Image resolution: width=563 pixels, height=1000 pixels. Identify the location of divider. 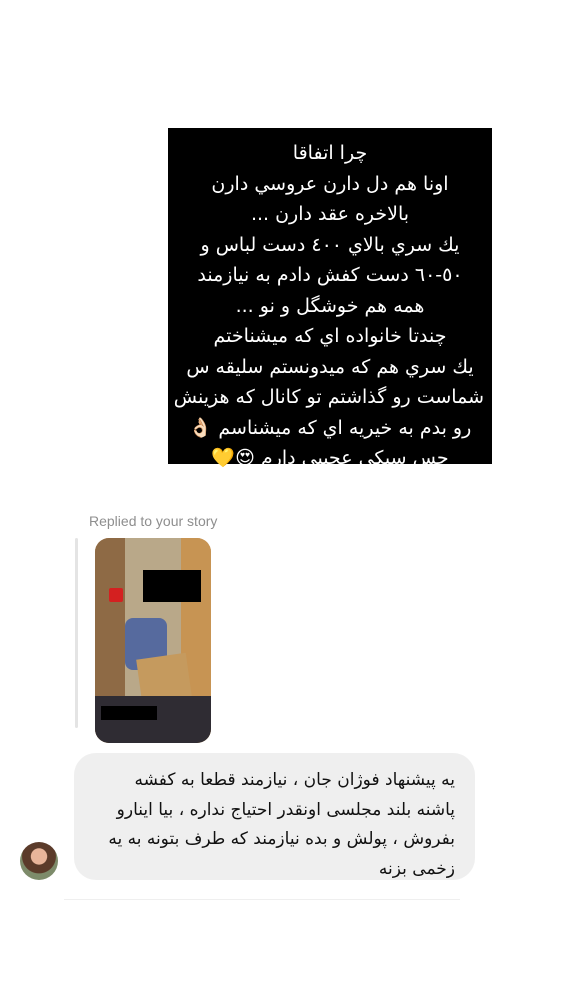
(262, 899).